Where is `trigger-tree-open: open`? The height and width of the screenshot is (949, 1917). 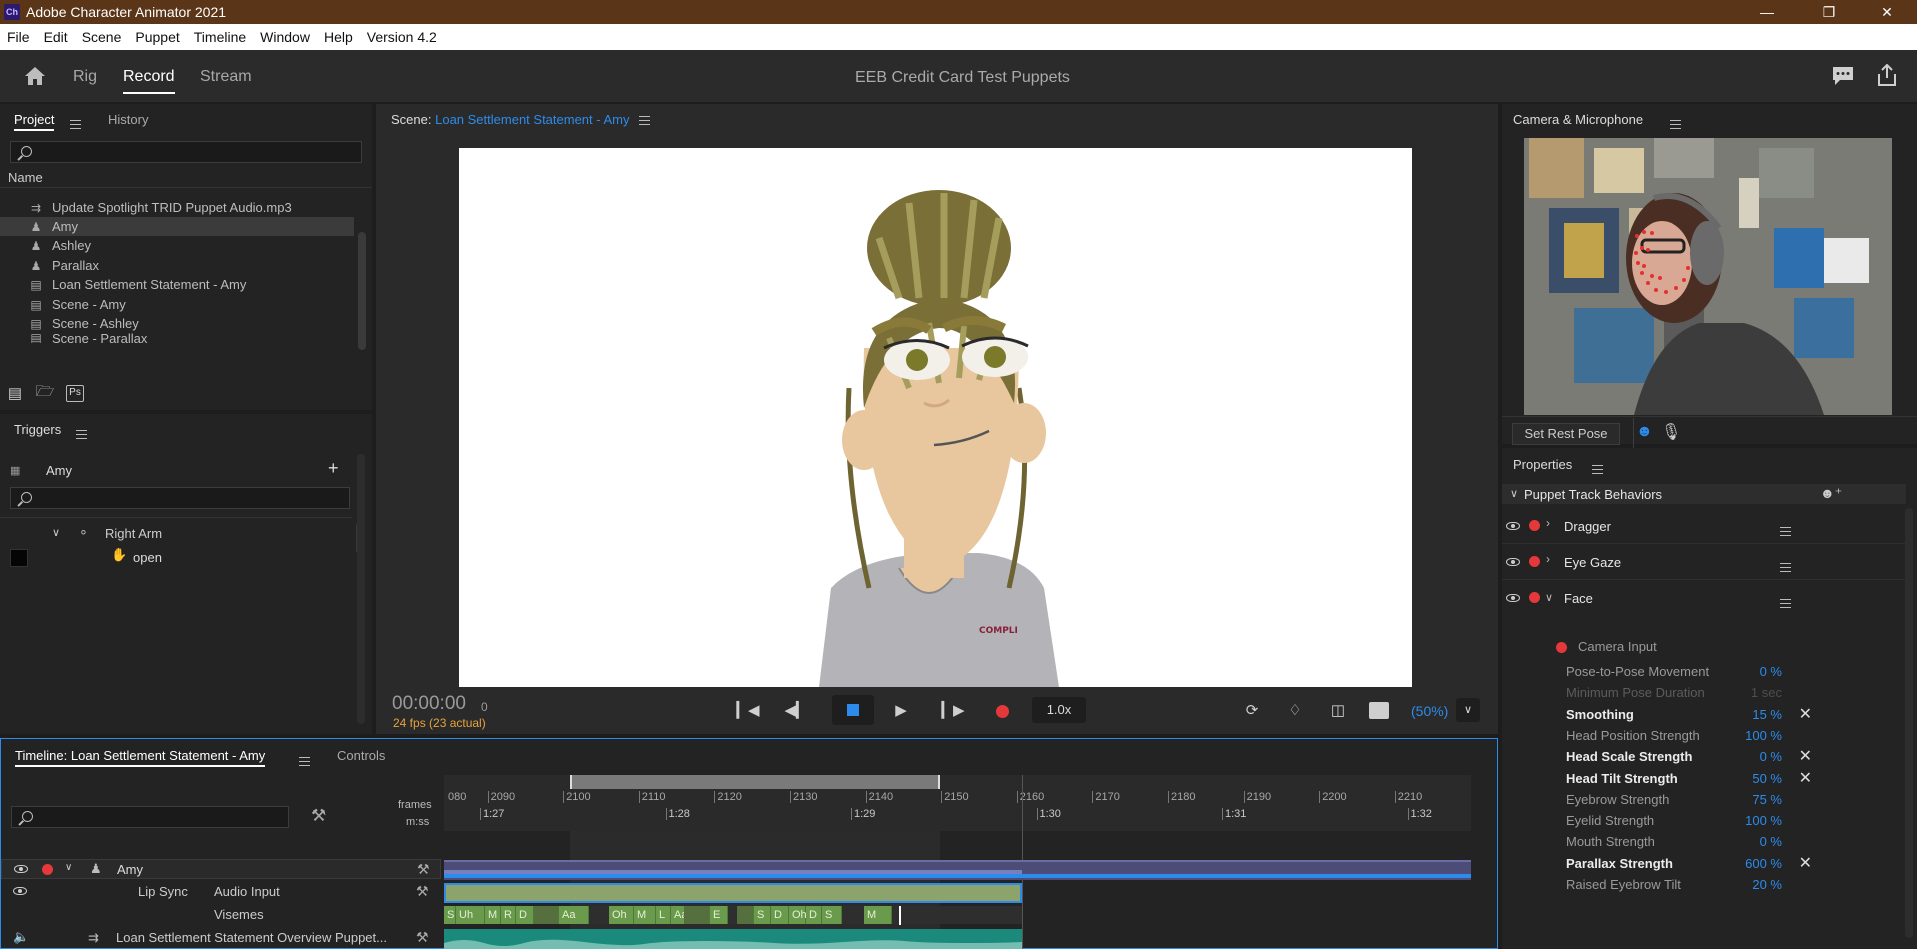 trigger-tree-open: open is located at coordinates (147, 557).